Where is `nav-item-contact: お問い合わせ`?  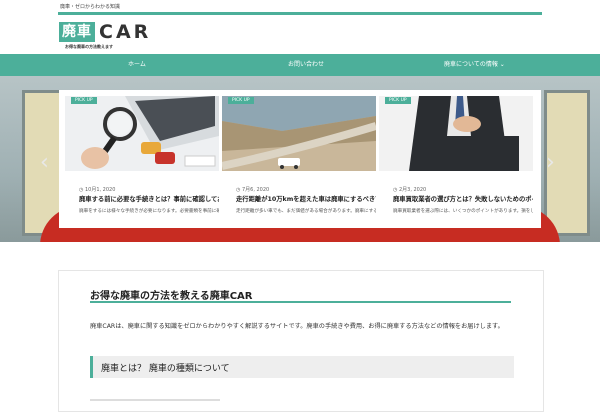 nav-item-contact: お問い合わせ is located at coordinates (306, 65).